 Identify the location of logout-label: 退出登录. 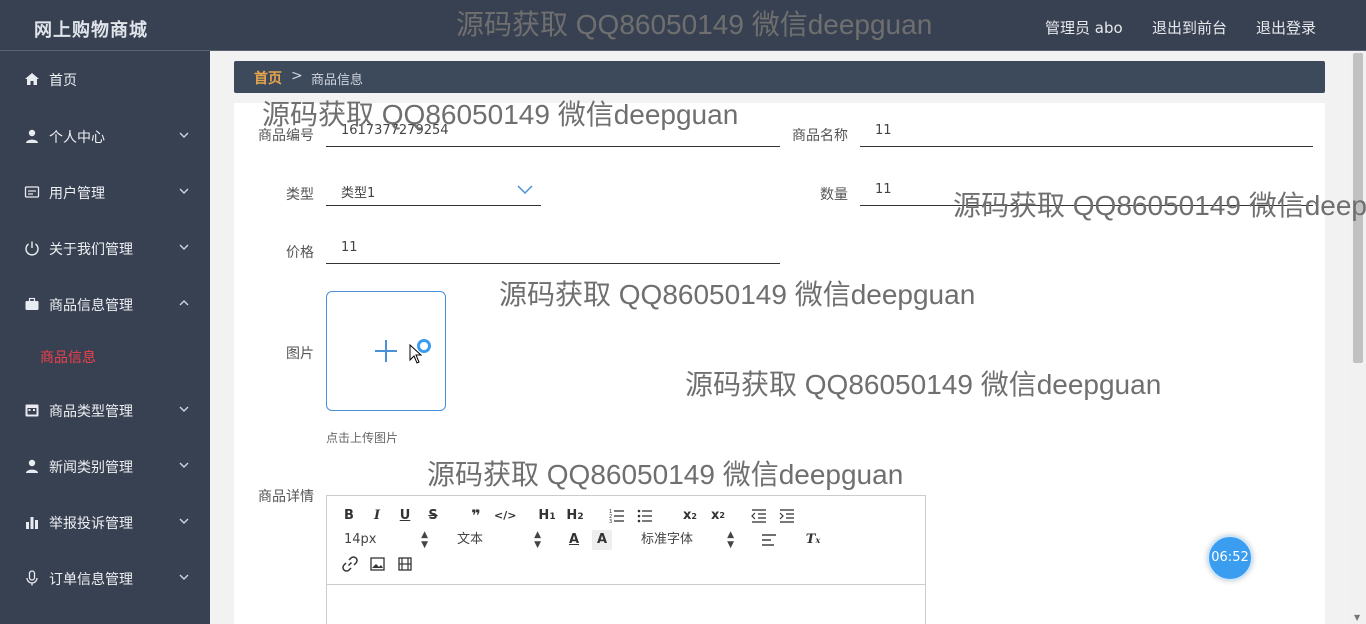
(1286, 28).